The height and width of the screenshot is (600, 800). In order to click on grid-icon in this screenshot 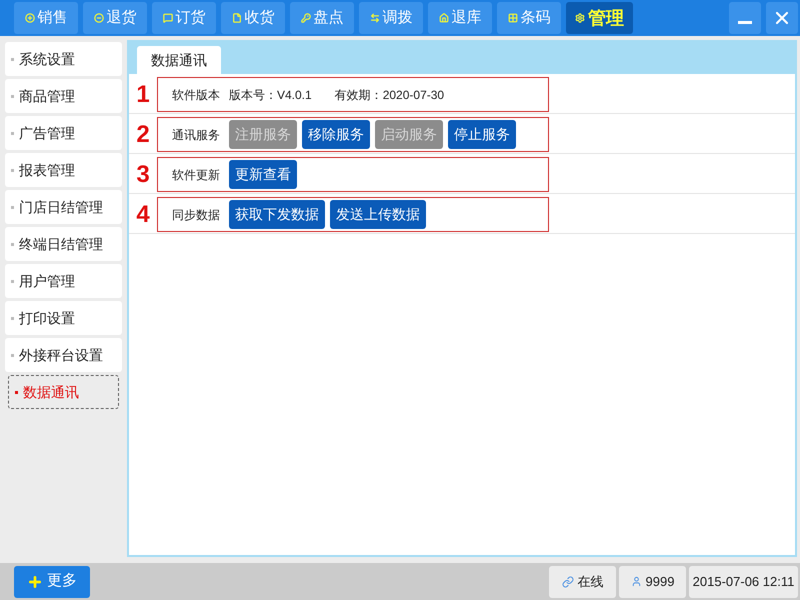, I will do `click(513, 18)`.